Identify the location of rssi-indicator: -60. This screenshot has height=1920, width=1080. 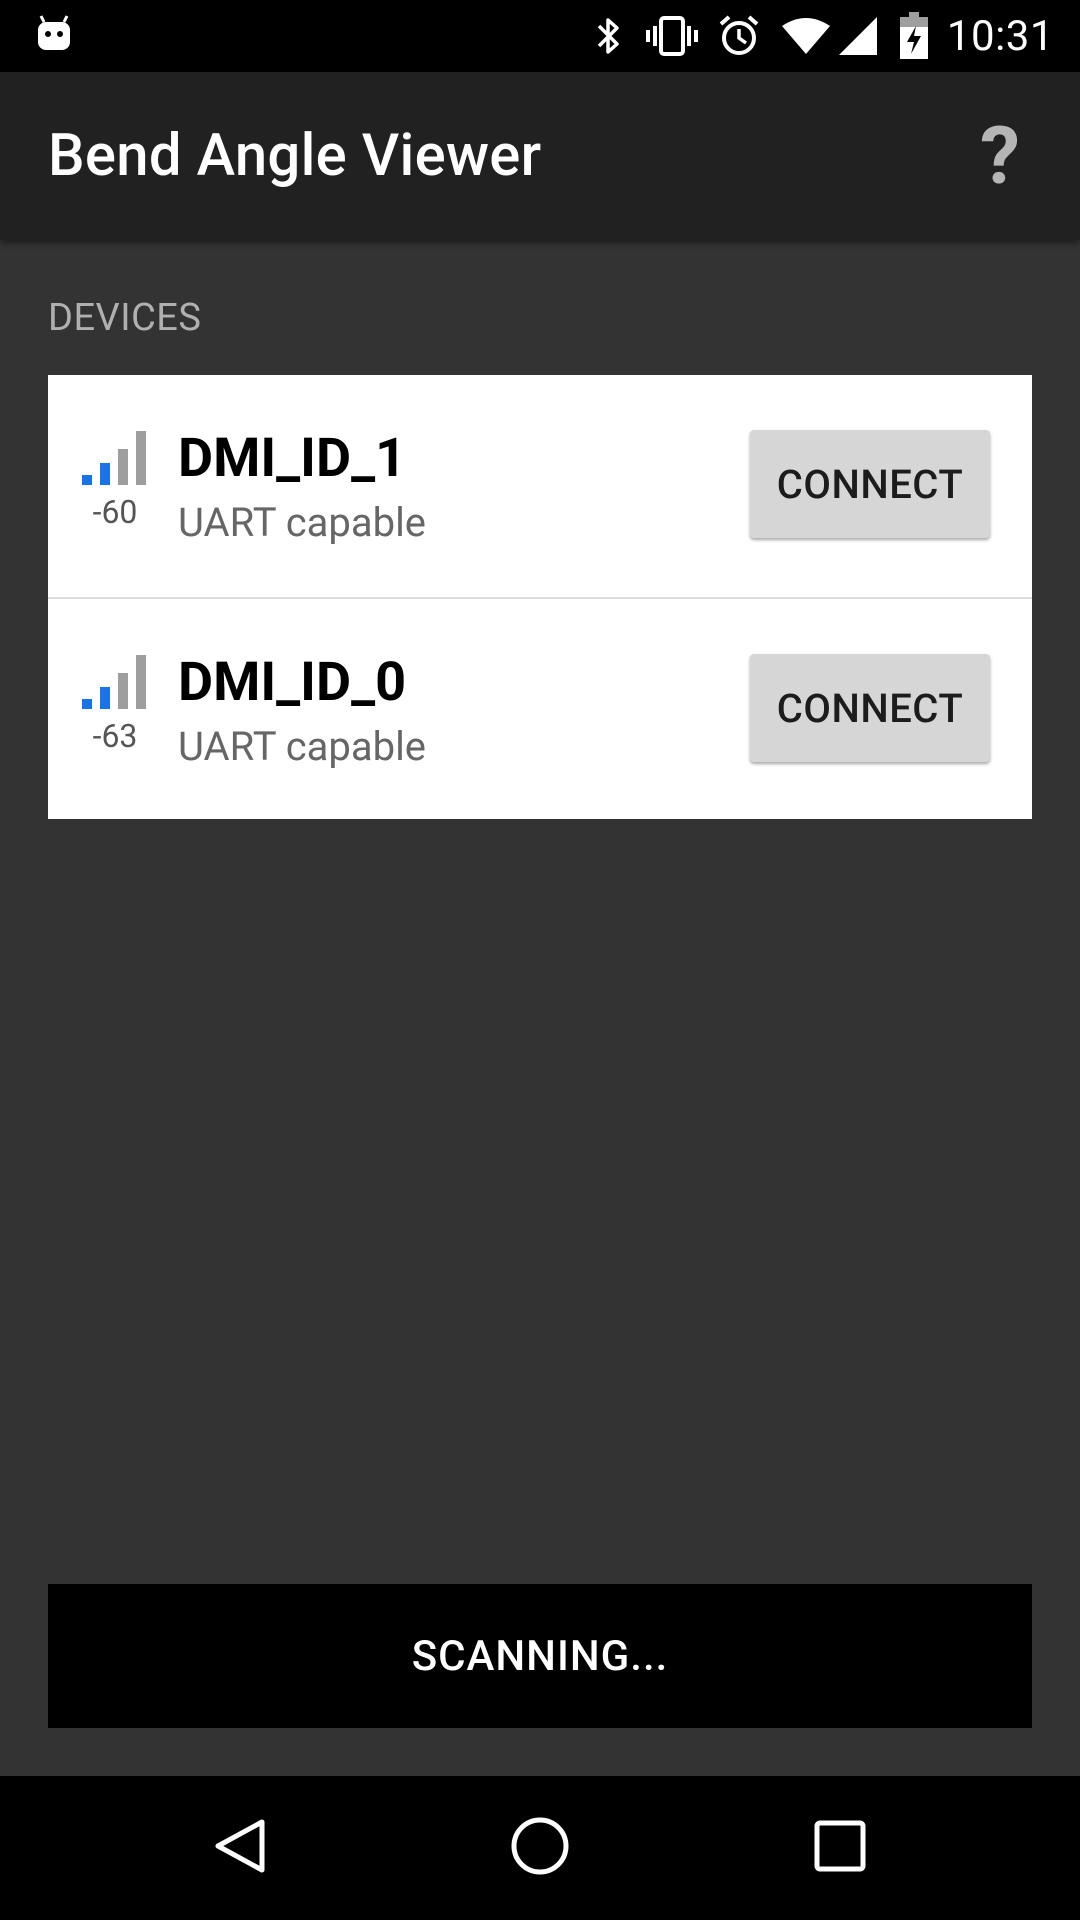
(115, 480).